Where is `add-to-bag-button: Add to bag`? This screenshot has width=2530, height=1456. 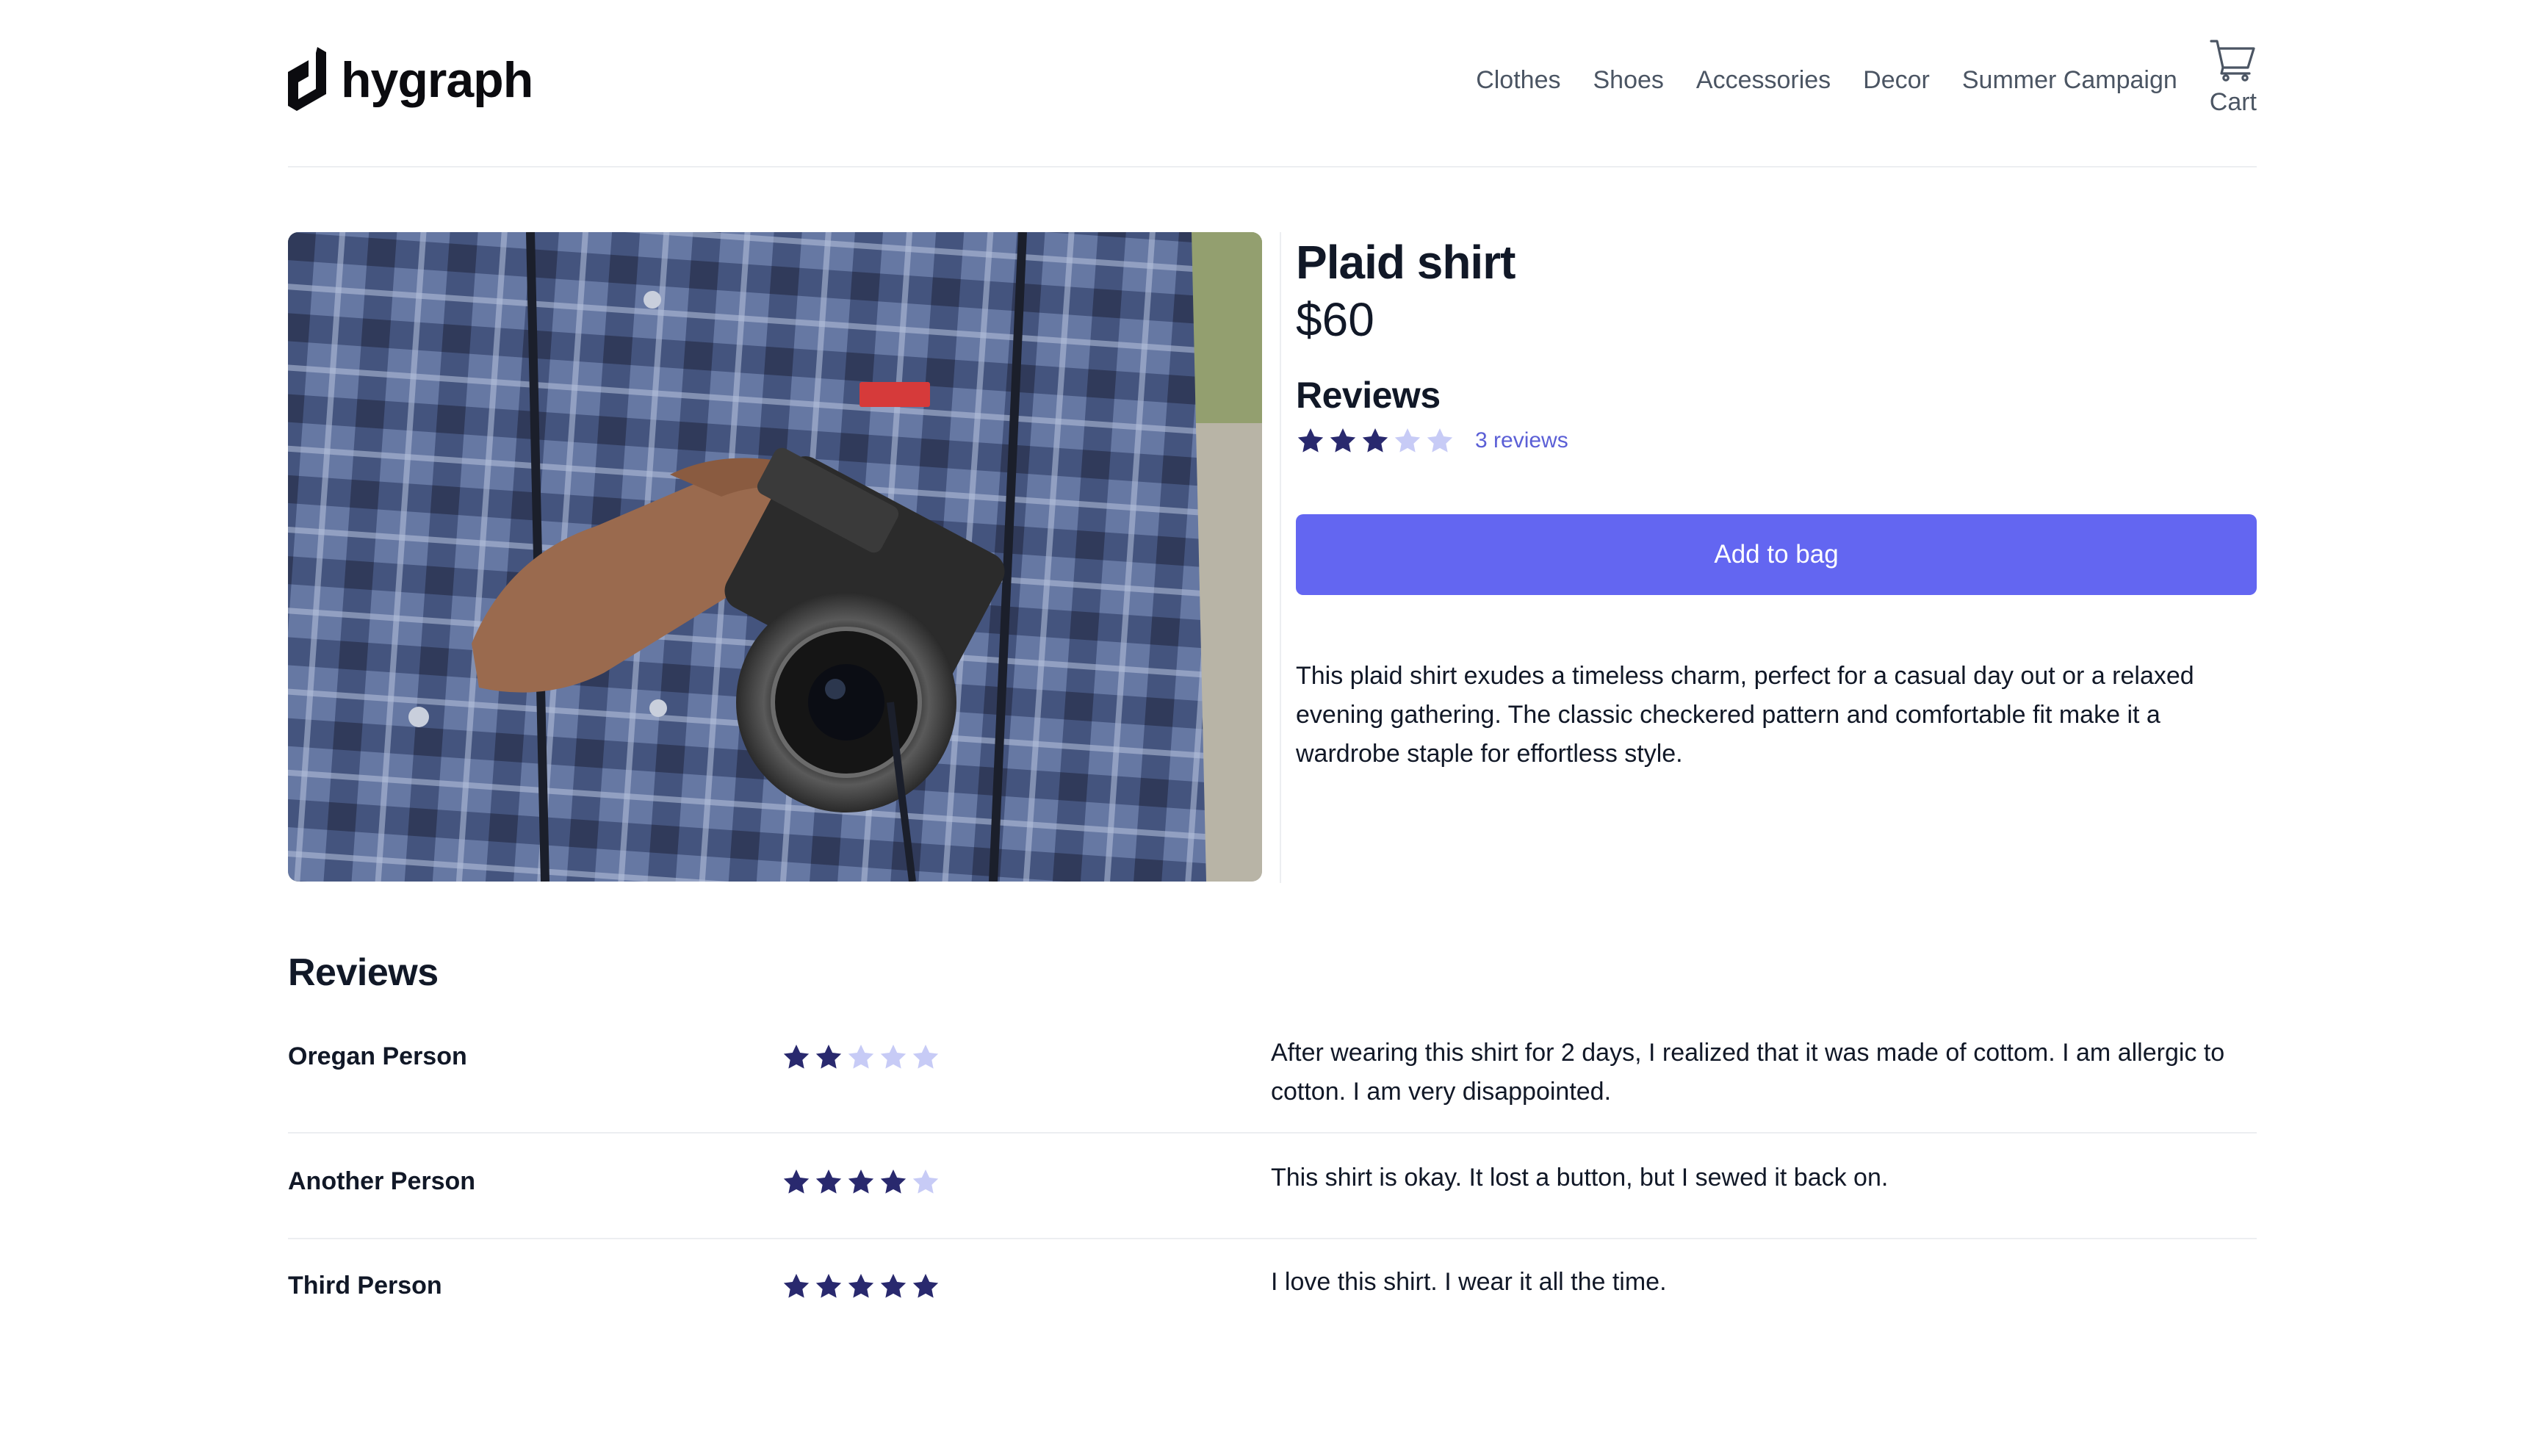
add-to-bag-button: Add to bag is located at coordinates (1776, 554).